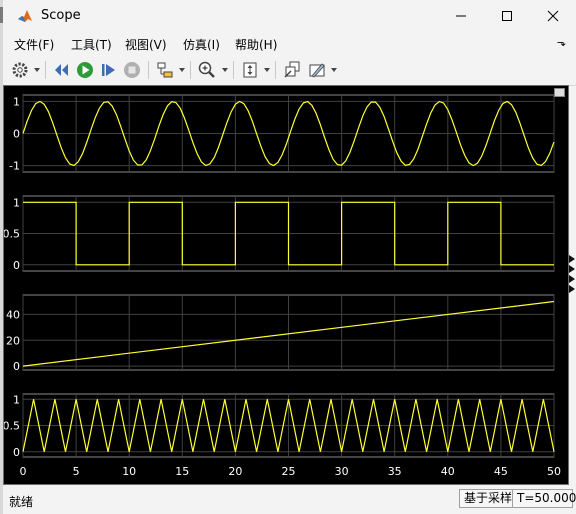 The image size is (576, 514). Describe the element at coordinates (256, 44) in the screenshot. I see `menu-help: 帮助(H)` at that location.